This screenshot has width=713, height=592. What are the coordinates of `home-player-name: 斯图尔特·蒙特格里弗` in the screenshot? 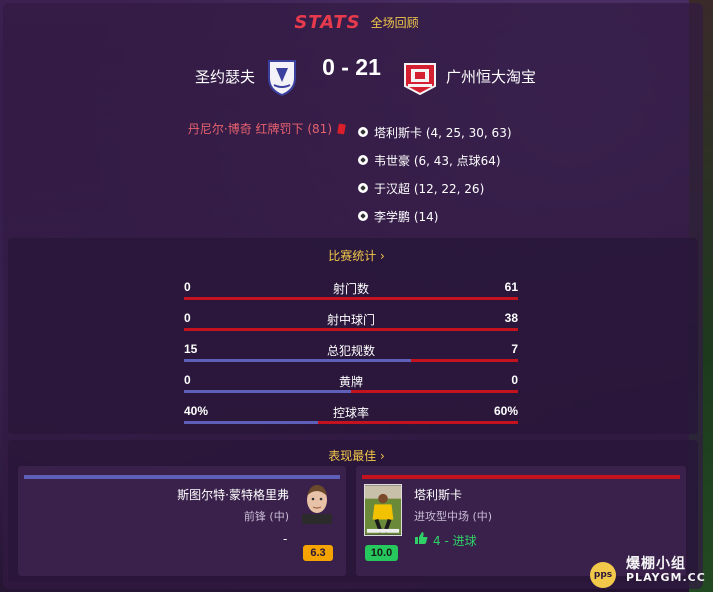 It's located at (233, 494).